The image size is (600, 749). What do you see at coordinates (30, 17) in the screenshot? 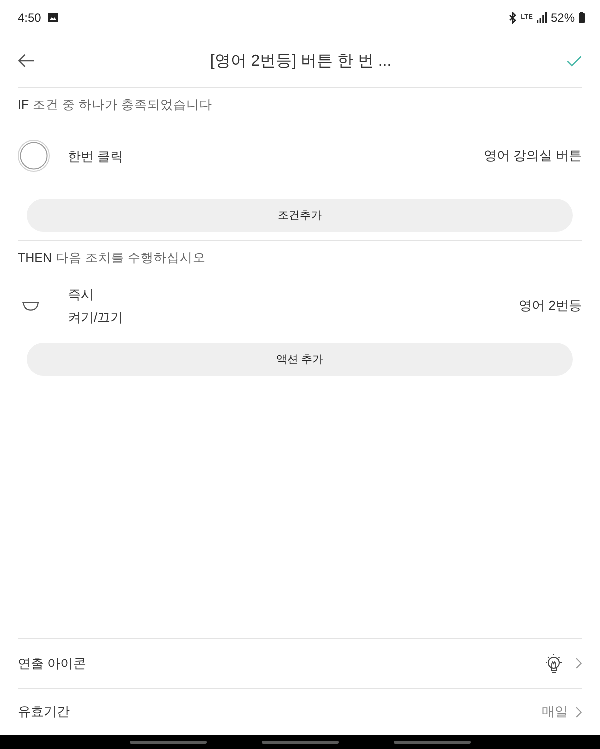
I see `status-time: 4:50` at bounding box center [30, 17].